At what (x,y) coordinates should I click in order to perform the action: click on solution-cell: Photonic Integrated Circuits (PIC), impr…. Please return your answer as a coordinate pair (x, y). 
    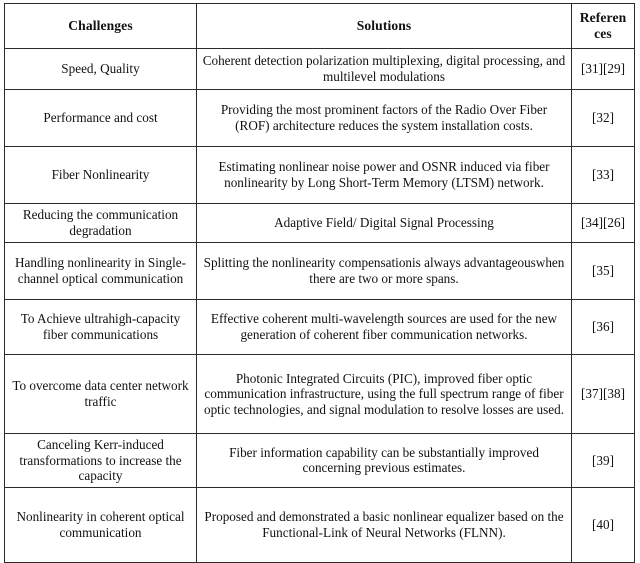
    Looking at the image, I should click on (384, 394).